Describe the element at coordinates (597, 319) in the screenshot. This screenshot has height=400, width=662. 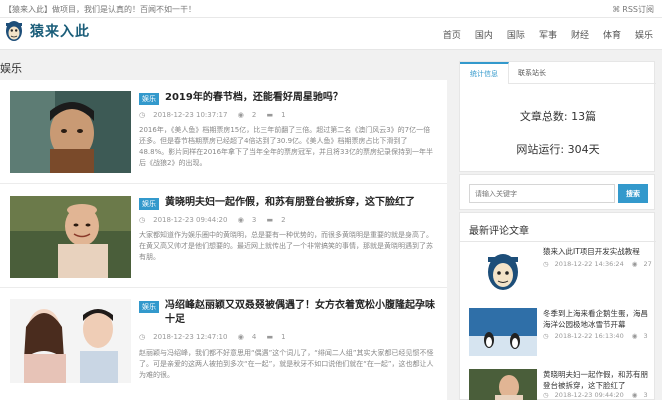
I see `comment-article-title: 冬季到上海来看企鹅生蛋，海昌海洋公园极地冰雪节开幕` at that location.